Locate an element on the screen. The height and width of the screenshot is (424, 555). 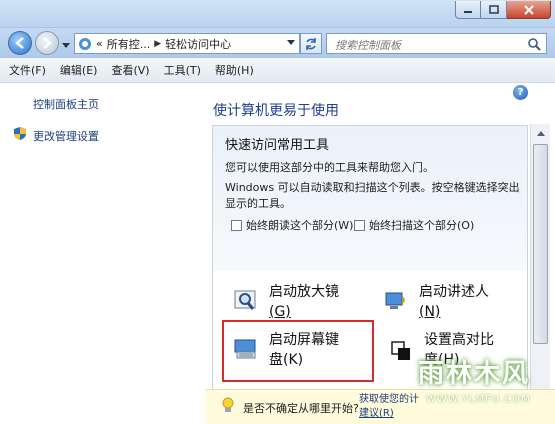
minimize-button is located at coordinates (468, 10).